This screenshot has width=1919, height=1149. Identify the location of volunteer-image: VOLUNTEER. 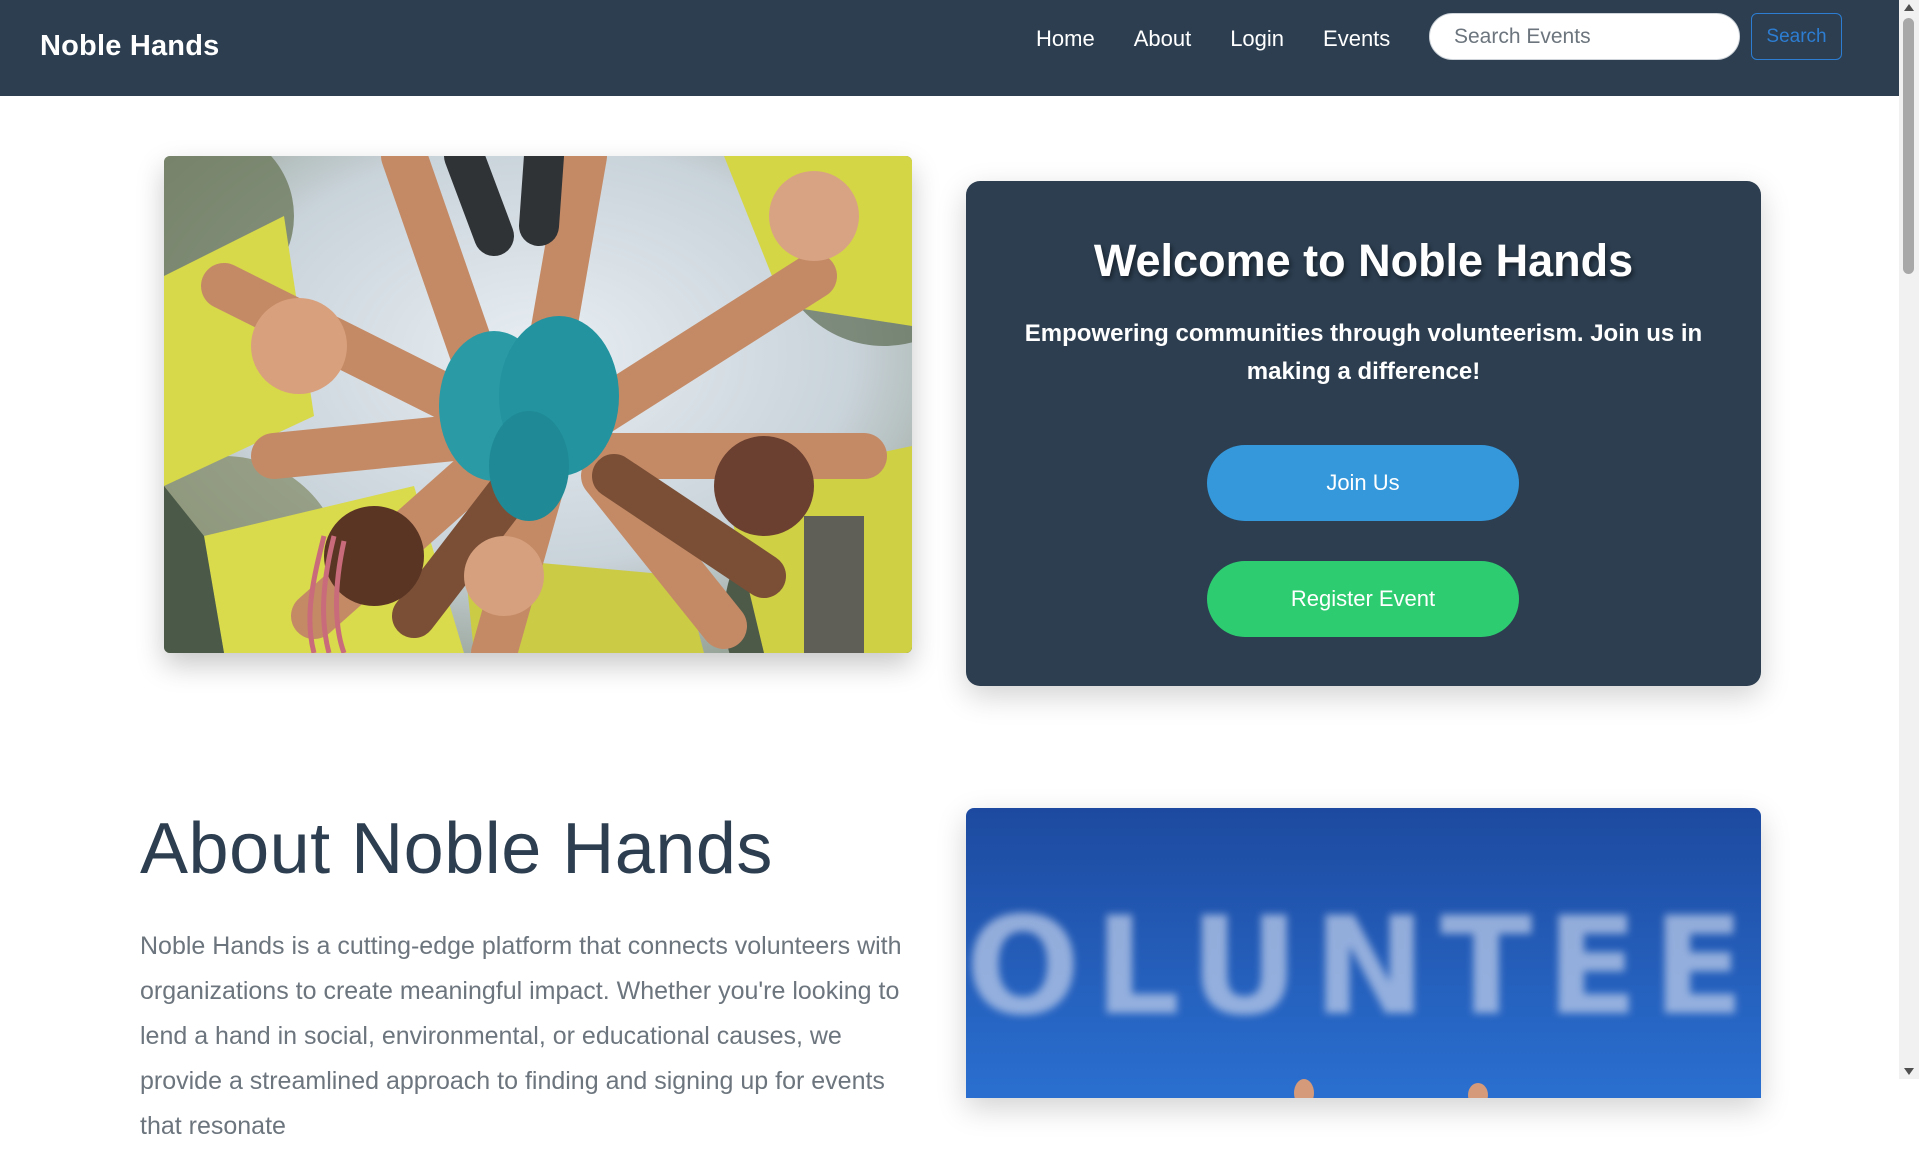
(1363, 953).